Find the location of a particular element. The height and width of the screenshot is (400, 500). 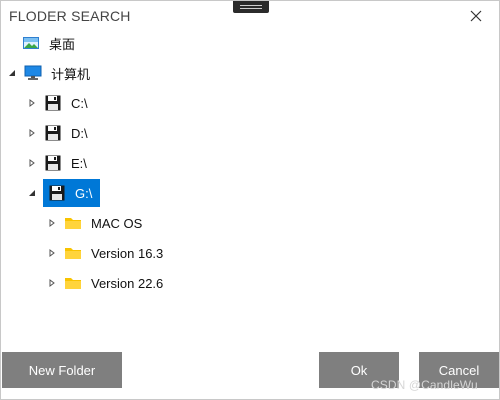

tree-item-desktop: 桌面 is located at coordinates (48, 43).